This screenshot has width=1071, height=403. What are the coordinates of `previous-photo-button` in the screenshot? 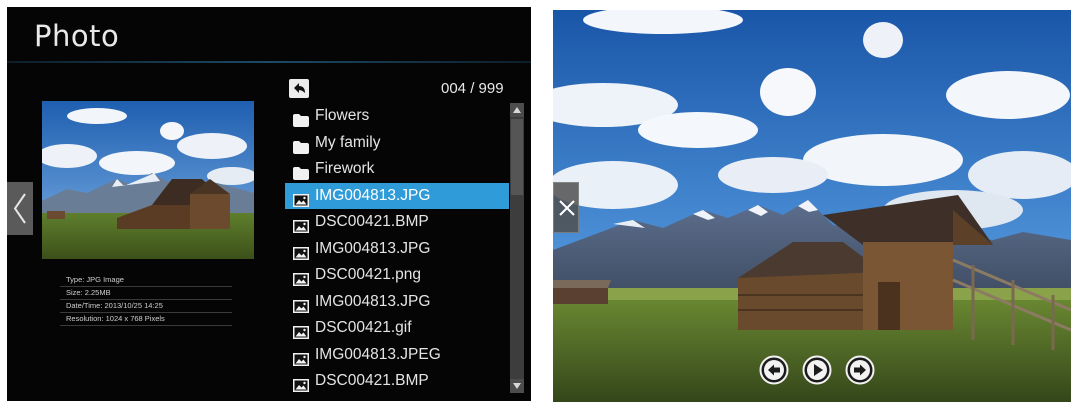 It's located at (774, 370).